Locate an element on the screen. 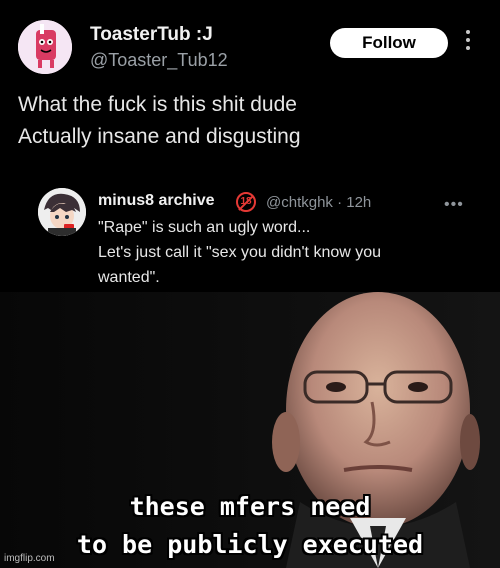 The image size is (500, 568). toaster-avatar-icon is located at coordinates (45, 47).